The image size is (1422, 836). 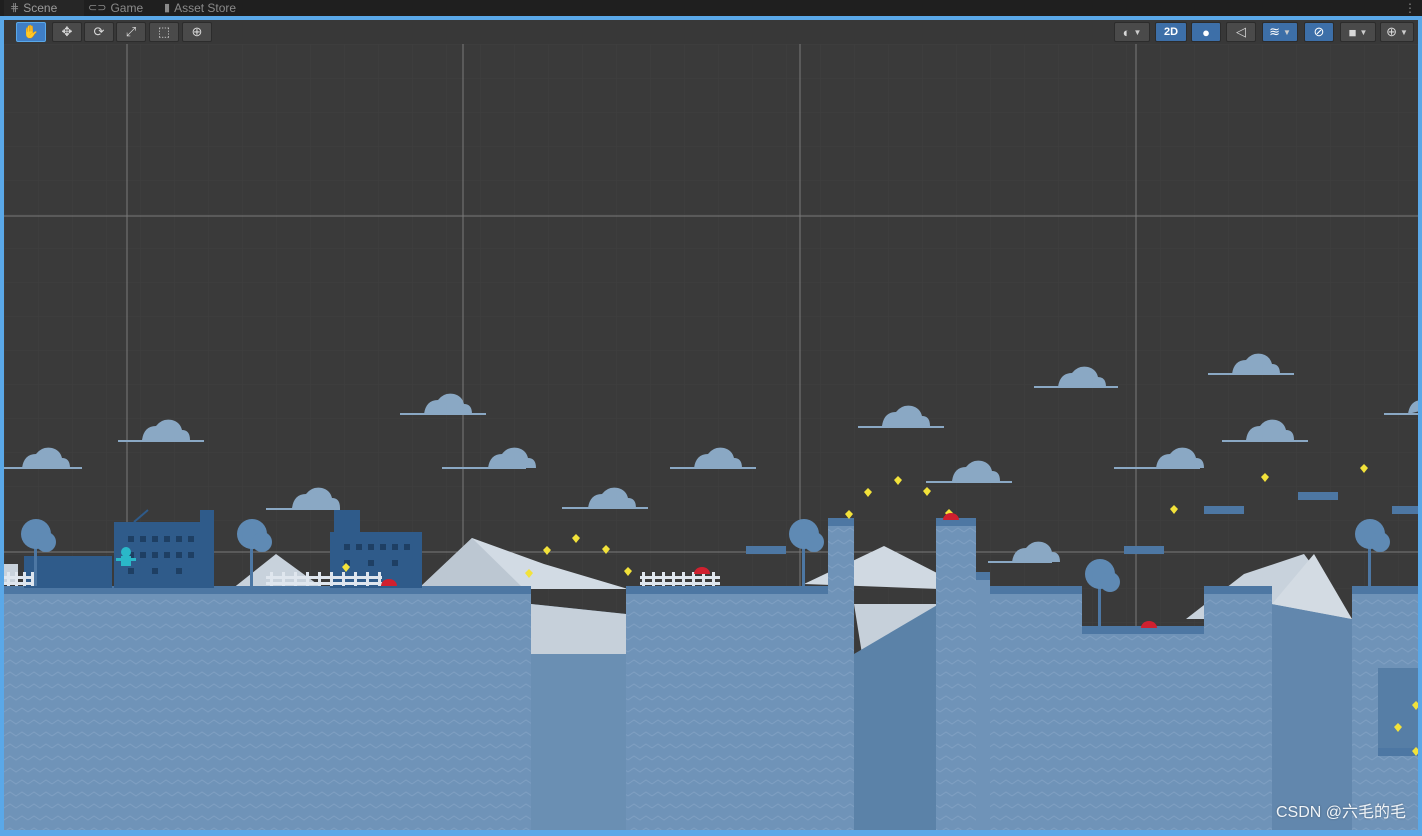 I want to click on tab-bar: ⋕ Scene ⊂⊃ Game ▮ Asset Store ⋮, so click(x=711, y=8).